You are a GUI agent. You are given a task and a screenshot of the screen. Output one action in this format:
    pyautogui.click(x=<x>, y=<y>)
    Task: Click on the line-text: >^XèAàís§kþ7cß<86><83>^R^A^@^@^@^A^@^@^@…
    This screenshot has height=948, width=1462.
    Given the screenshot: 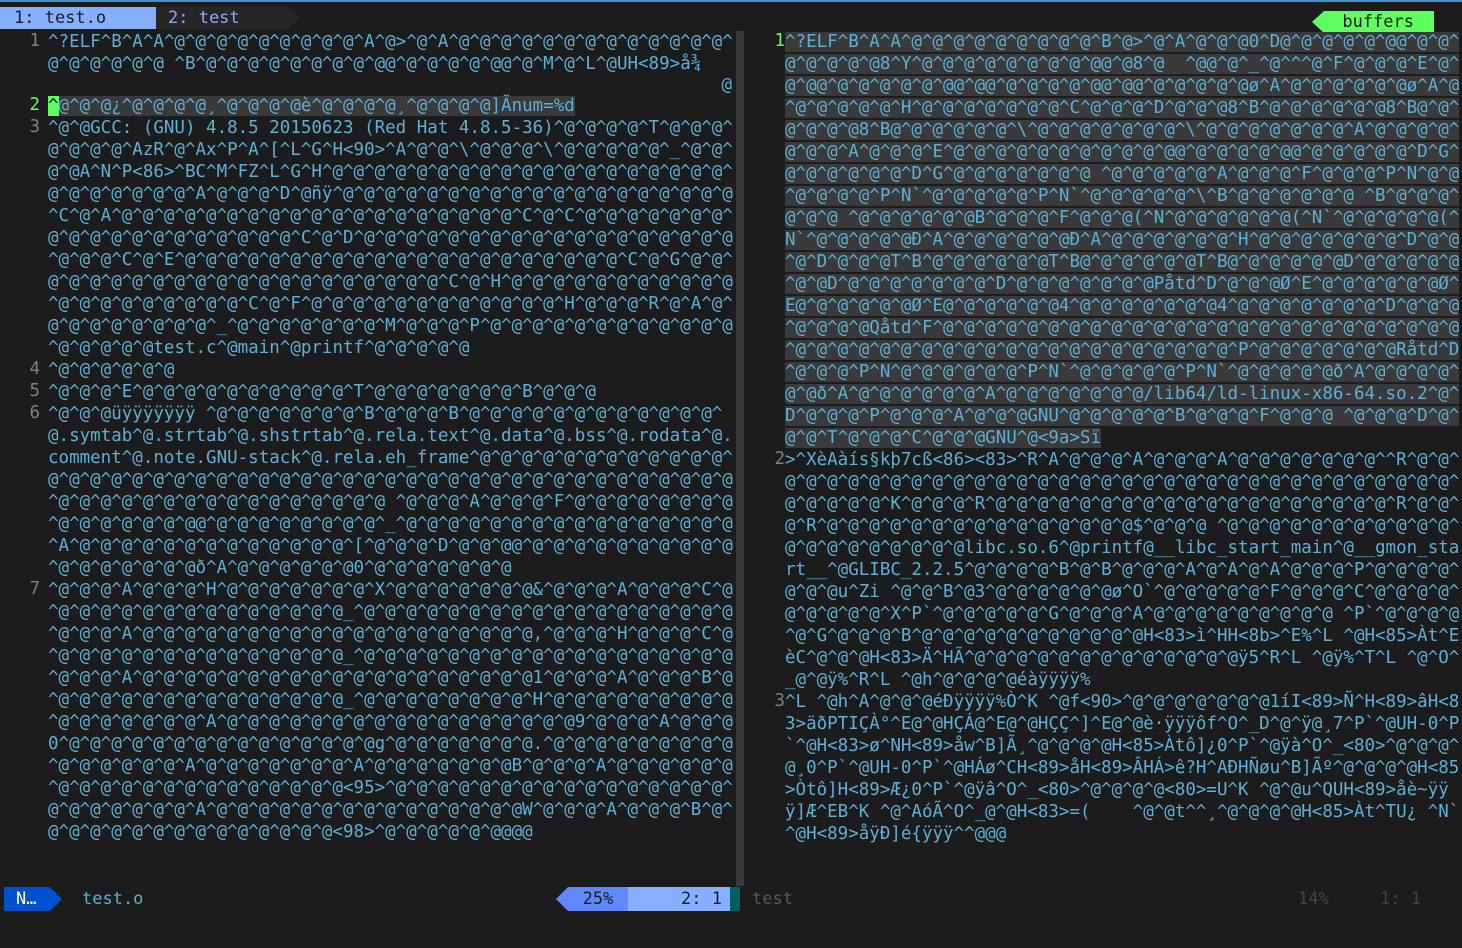 What is the action you would take?
    pyautogui.click(x=1122, y=570)
    